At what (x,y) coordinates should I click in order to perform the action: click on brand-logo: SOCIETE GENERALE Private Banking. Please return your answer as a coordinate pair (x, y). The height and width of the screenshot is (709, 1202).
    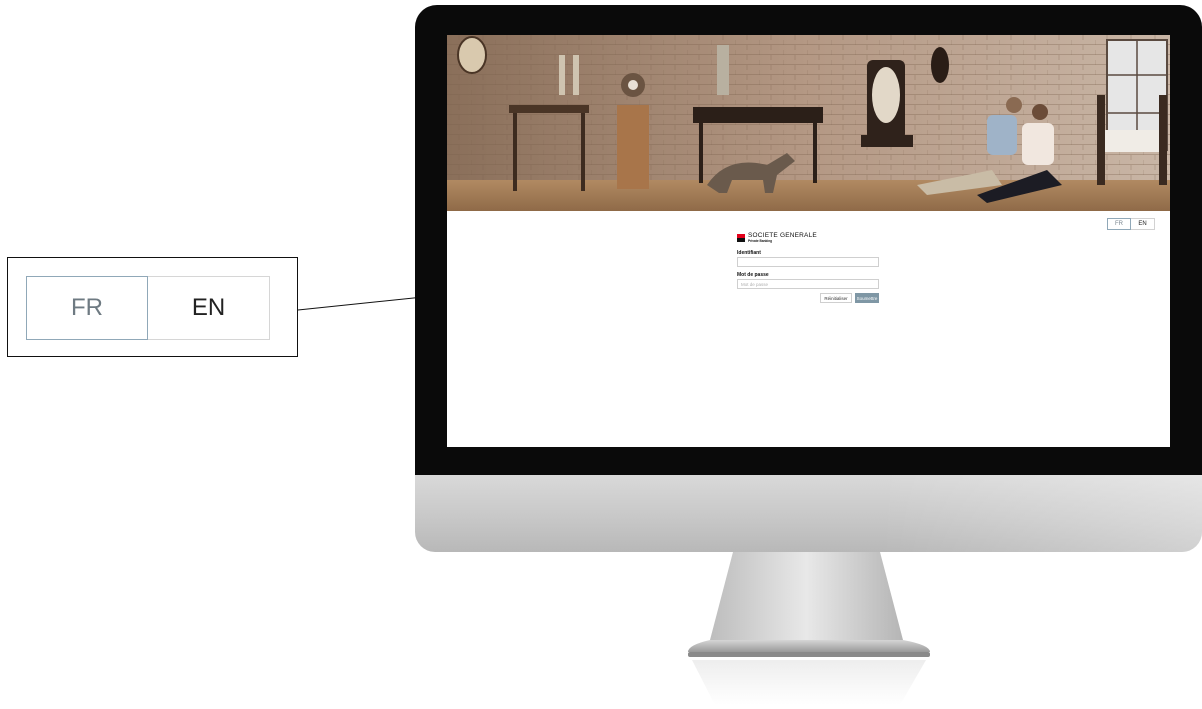
    Looking at the image, I should click on (808, 238).